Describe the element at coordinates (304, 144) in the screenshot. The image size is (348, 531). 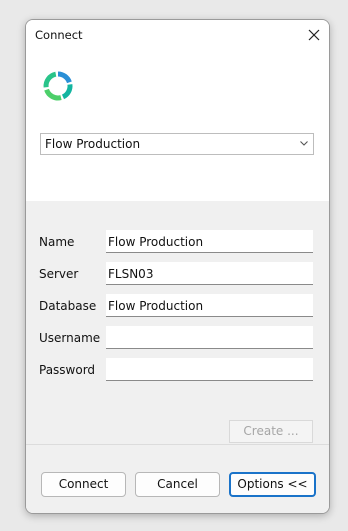
I see `chevron-down-icon` at that location.